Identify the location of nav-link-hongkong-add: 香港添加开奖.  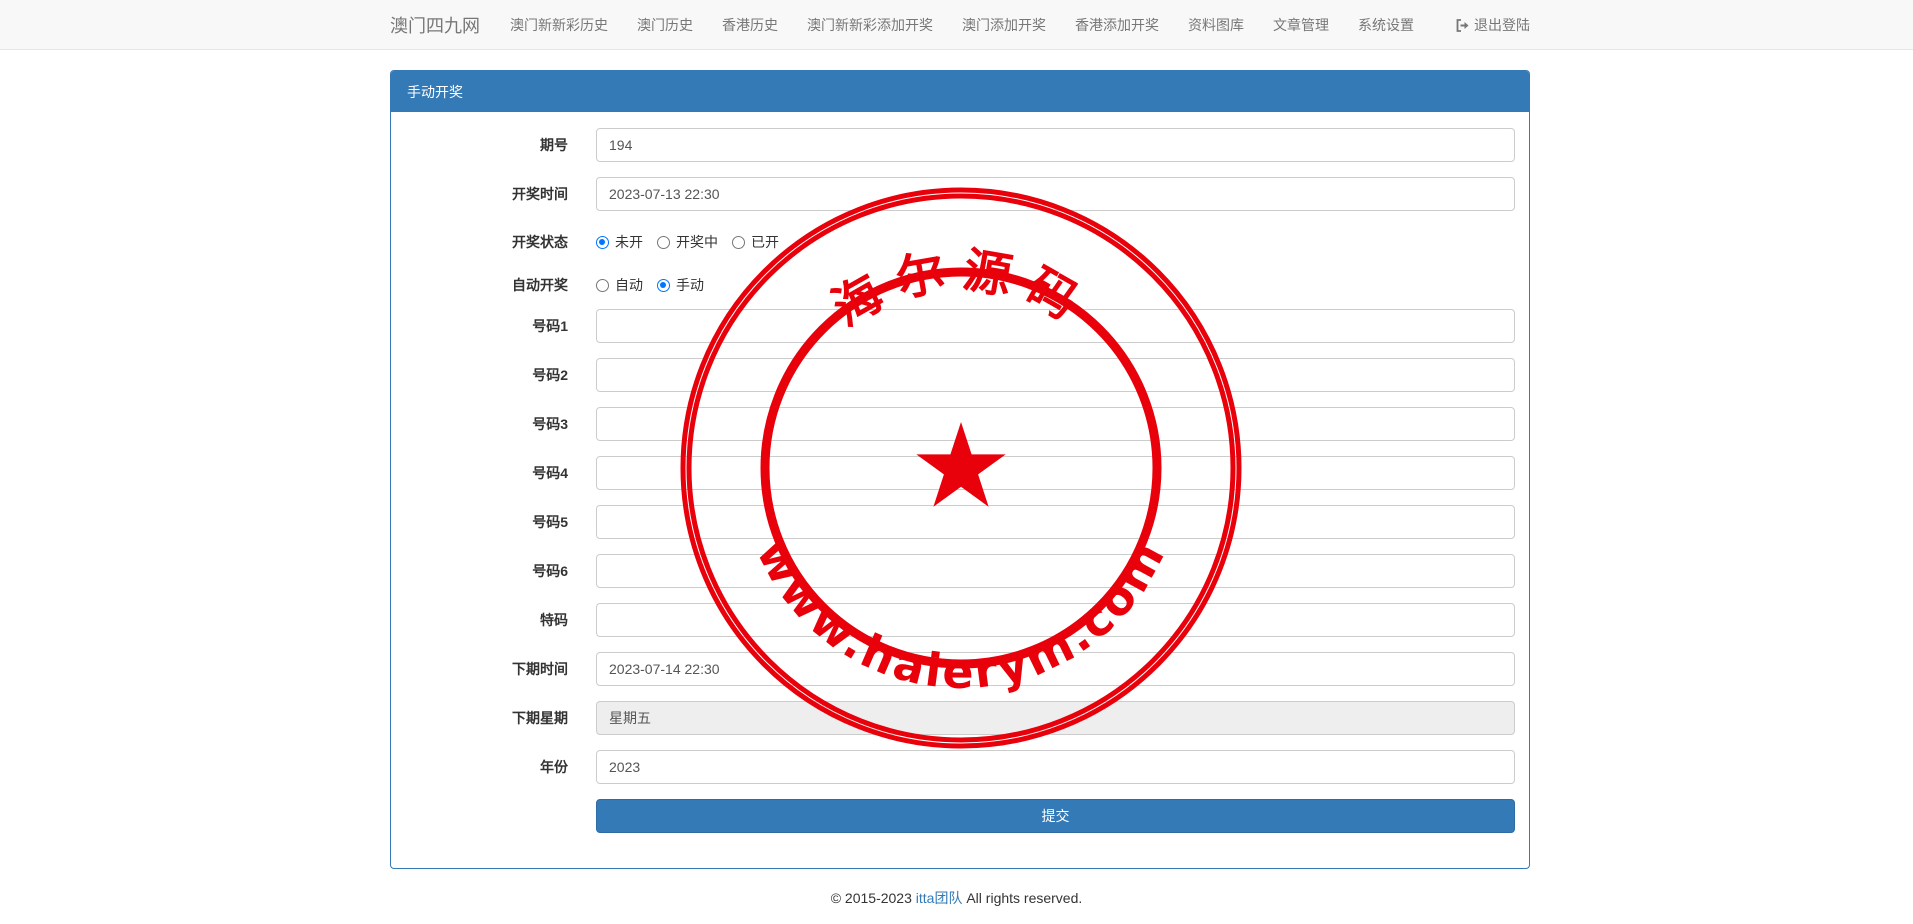
(1117, 25).